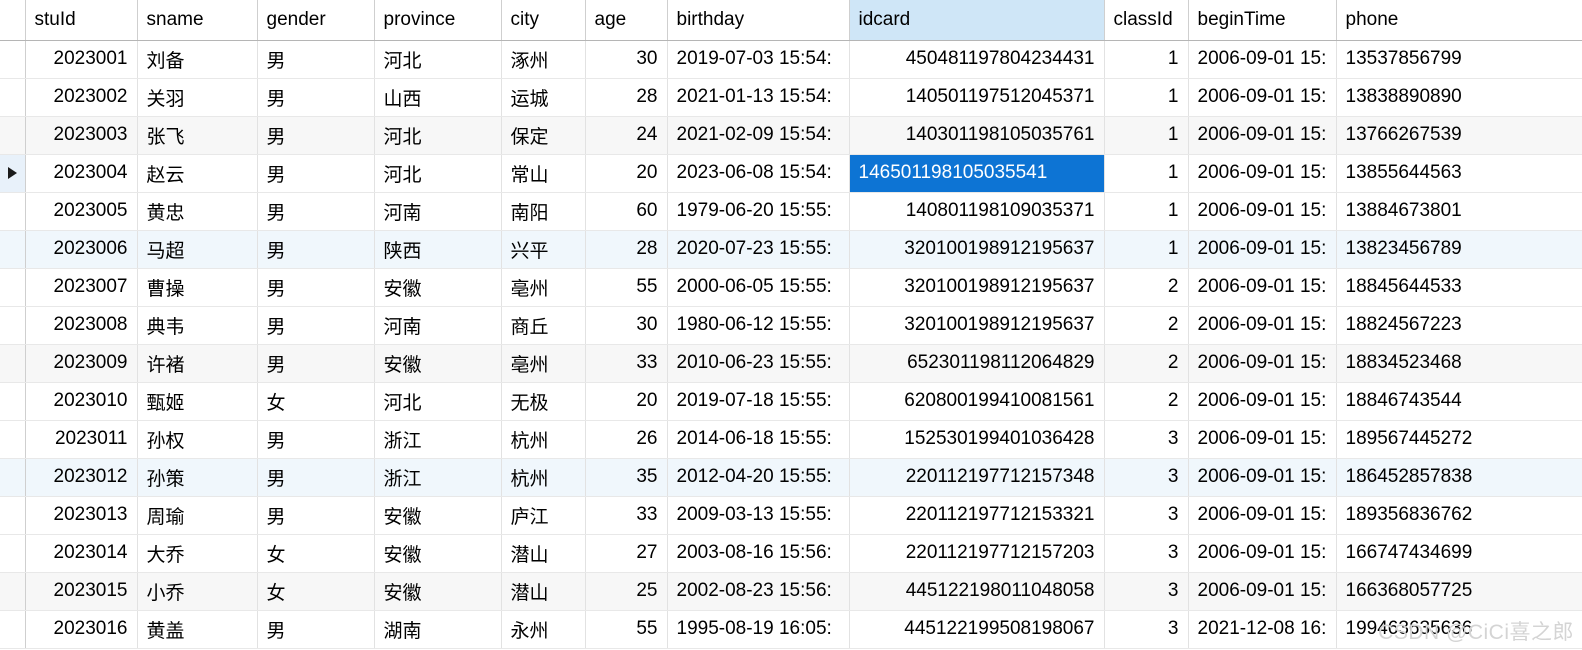 The height and width of the screenshot is (650, 1582). Describe the element at coordinates (543, 249) in the screenshot. I see `cell-city: 兴平` at that location.